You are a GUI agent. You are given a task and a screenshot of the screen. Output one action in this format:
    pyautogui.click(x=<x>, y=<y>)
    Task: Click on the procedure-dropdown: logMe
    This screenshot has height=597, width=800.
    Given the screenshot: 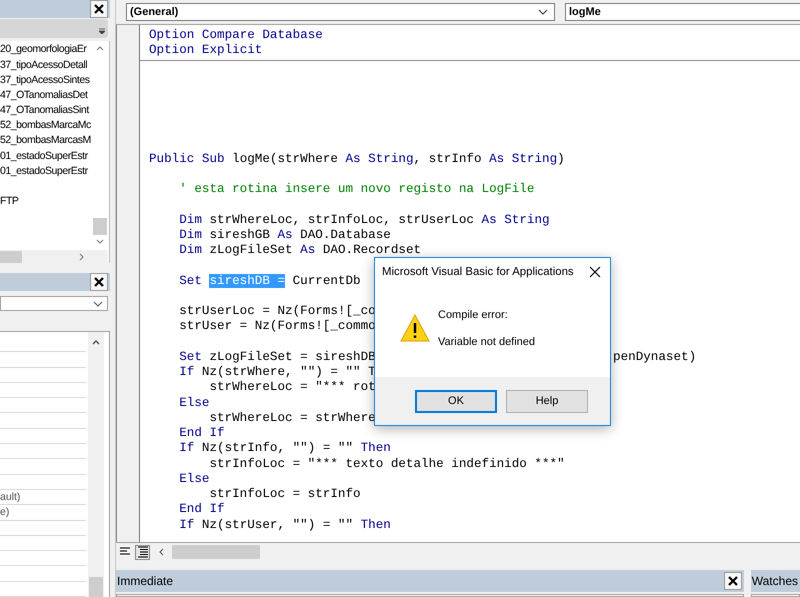 What is the action you would take?
    pyautogui.click(x=682, y=12)
    